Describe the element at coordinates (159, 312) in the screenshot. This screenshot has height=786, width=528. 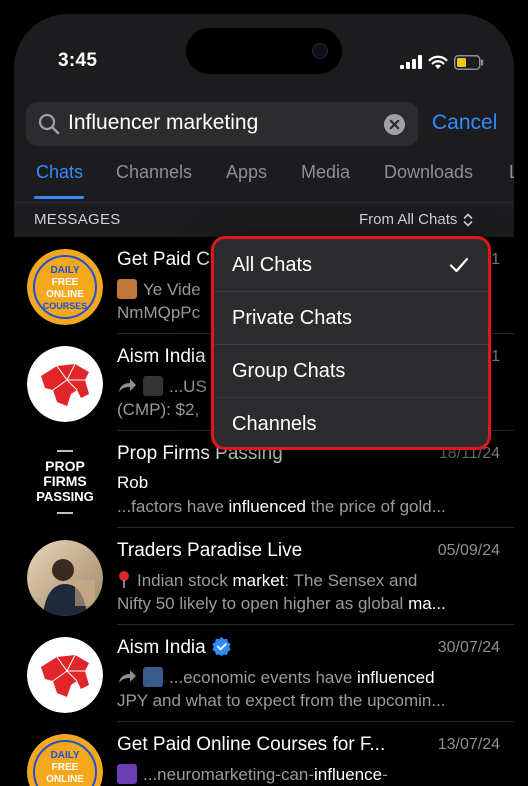
I see `message-snippet-line2: NmMQpPc` at that location.